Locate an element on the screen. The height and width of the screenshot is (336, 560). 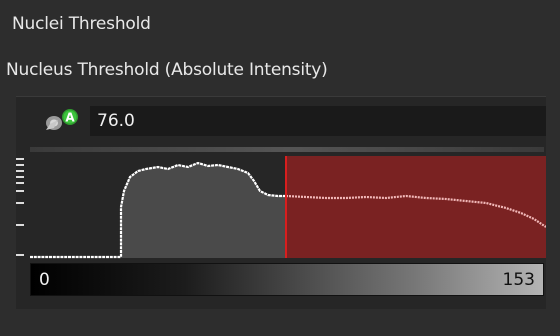
intensity-range-bar: 0 153 is located at coordinates (287, 279).